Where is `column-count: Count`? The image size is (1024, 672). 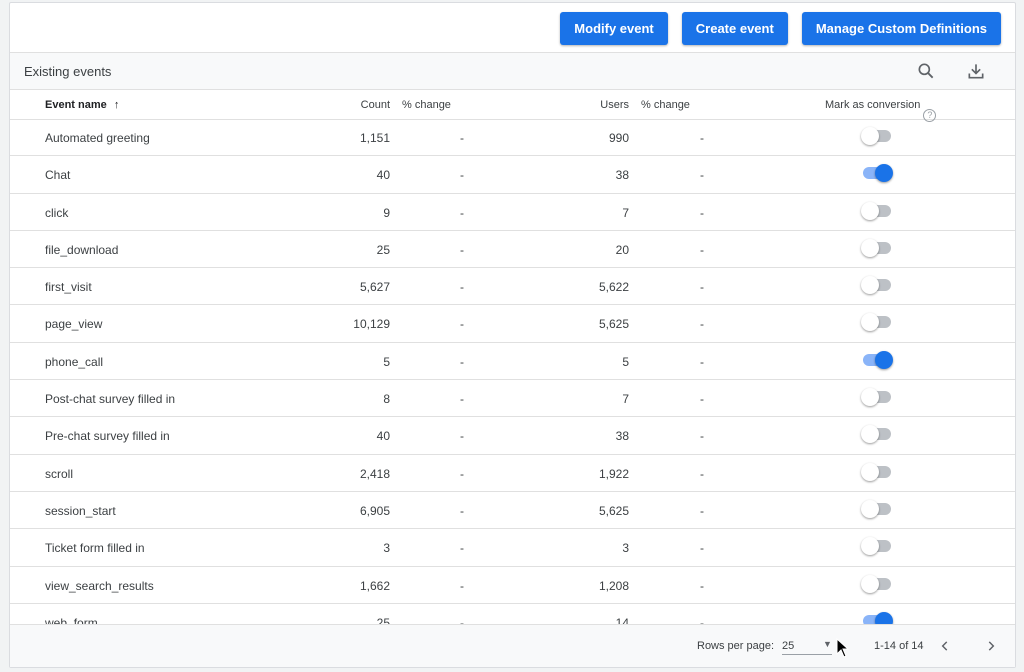 column-count: Count is located at coordinates (375, 105).